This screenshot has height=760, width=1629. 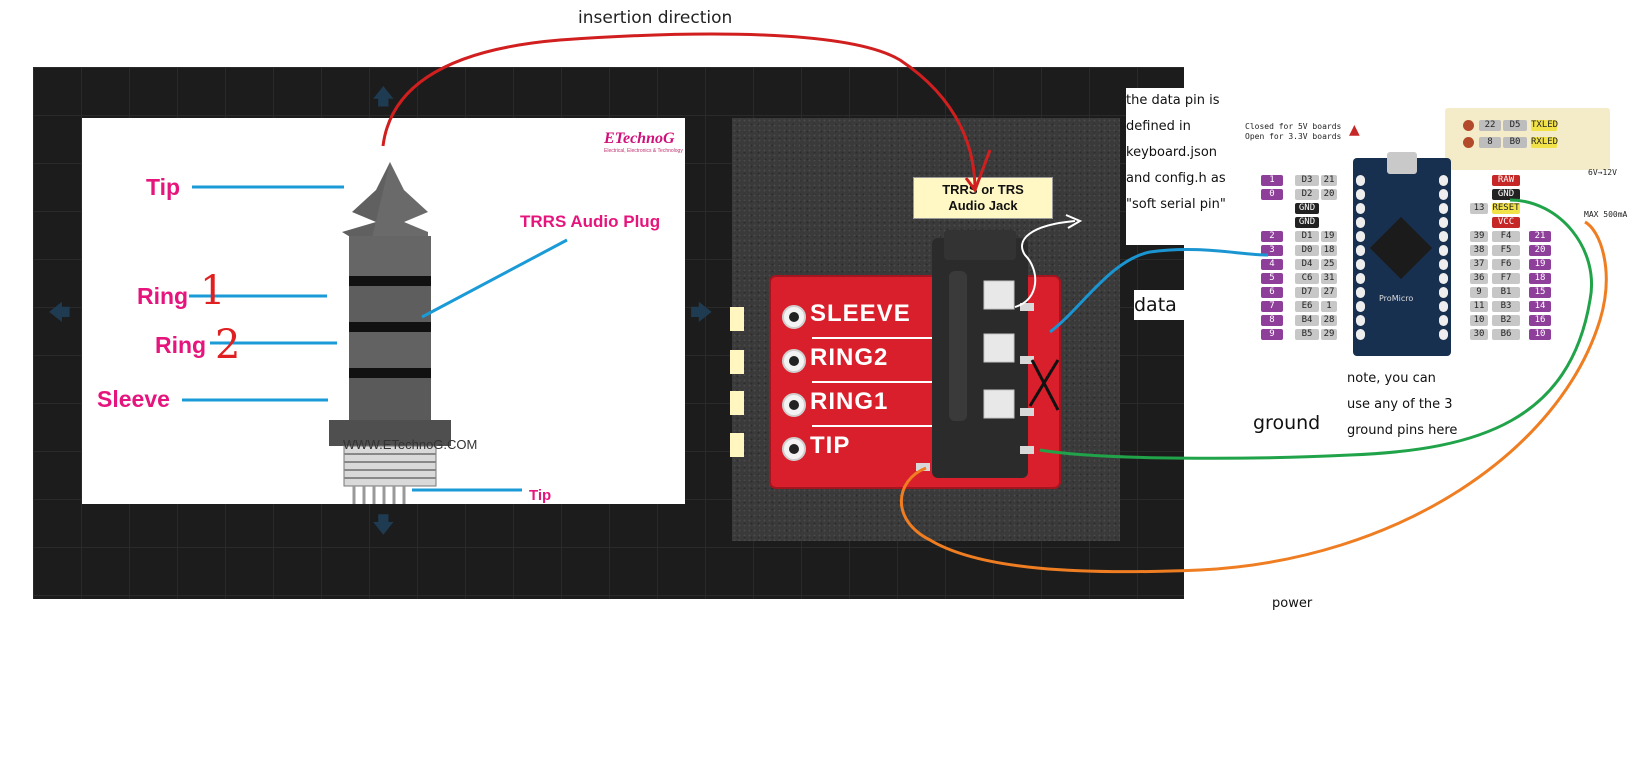 I want to click on insertion-arrowhead, so click(x=978, y=171).